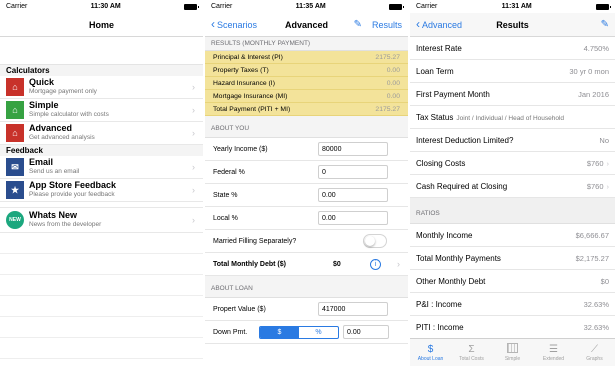  What do you see at coordinates (101, 220) in the screenshot?
I see `menu-item-whats-new: NEW Whats New News from the developer ›` at bounding box center [101, 220].